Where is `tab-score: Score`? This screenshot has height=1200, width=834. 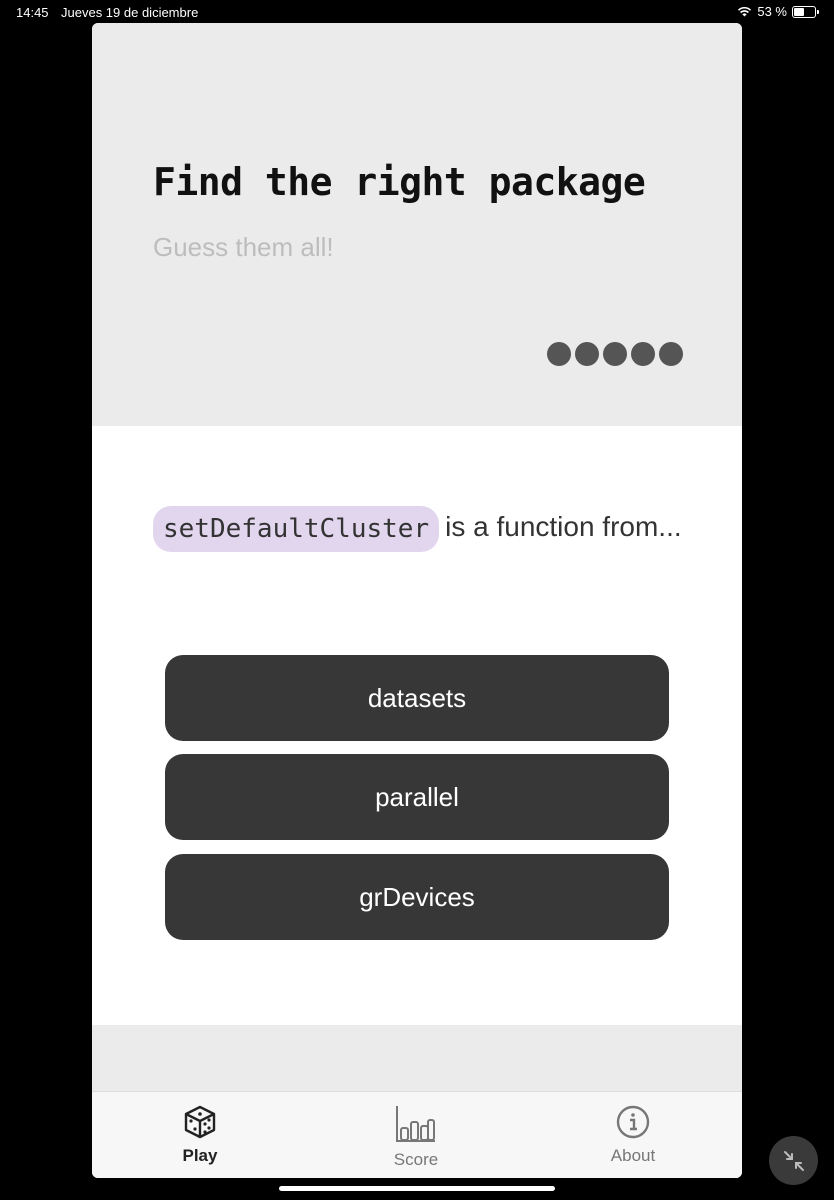 tab-score: Score is located at coordinates (416, 1135).